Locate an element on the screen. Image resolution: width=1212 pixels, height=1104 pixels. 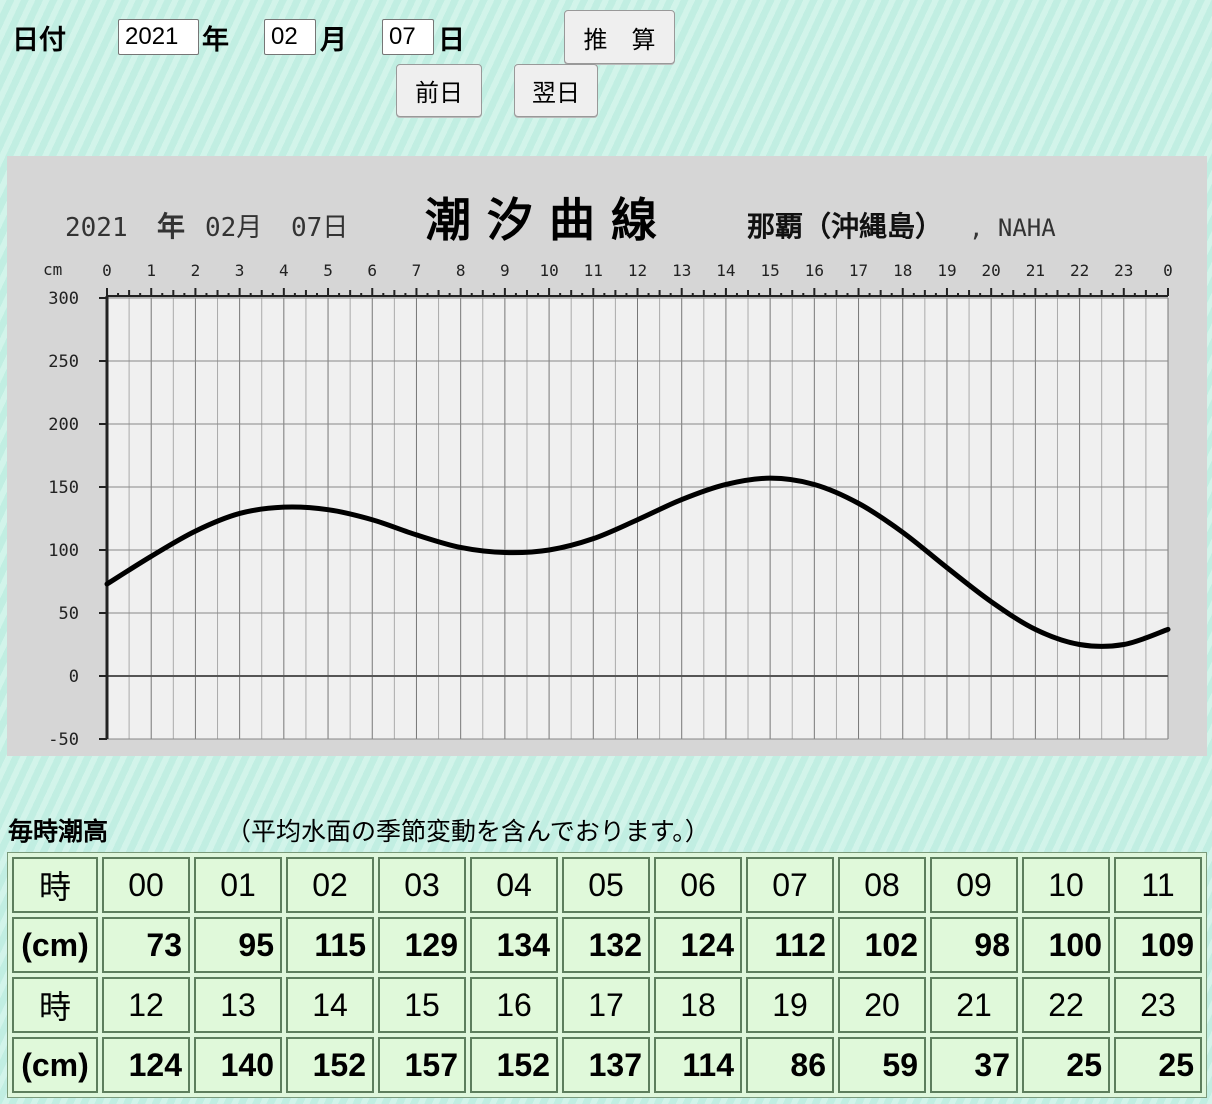
value-cell: 95 is located at coordinates (238, 945).